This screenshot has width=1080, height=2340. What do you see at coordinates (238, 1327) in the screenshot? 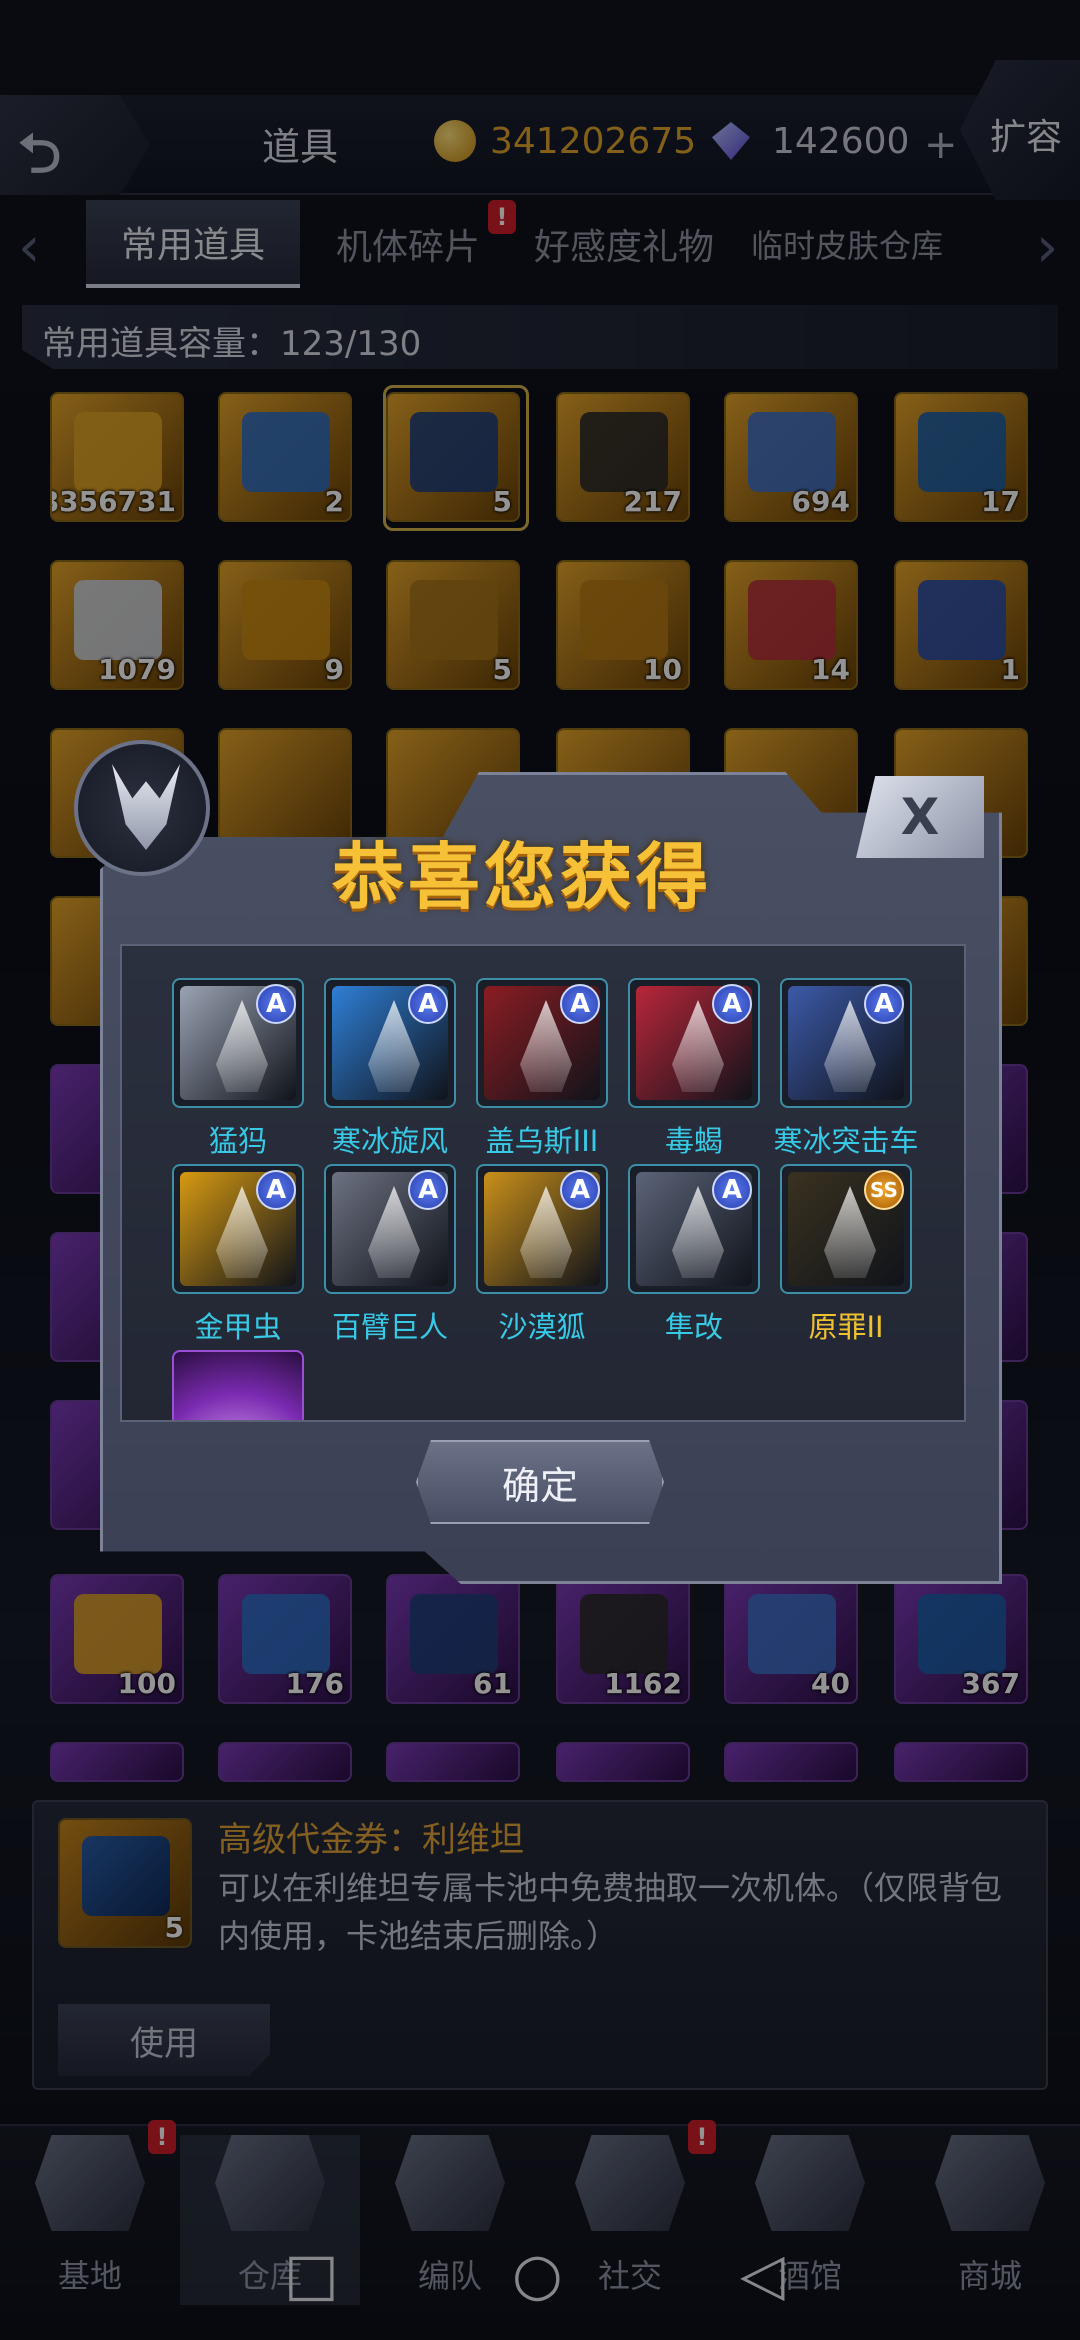
I see `reward-name: 金甲虫` at bounding box center [238, 1327].